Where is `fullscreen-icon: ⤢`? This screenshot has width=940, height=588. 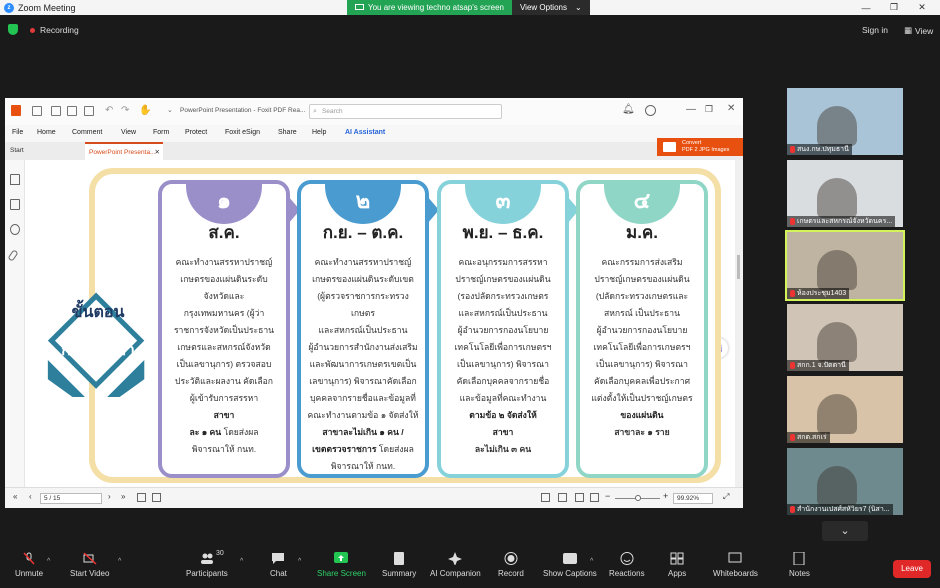
fullscreen-icon: ⤢ is located at coordinates (726, 497).